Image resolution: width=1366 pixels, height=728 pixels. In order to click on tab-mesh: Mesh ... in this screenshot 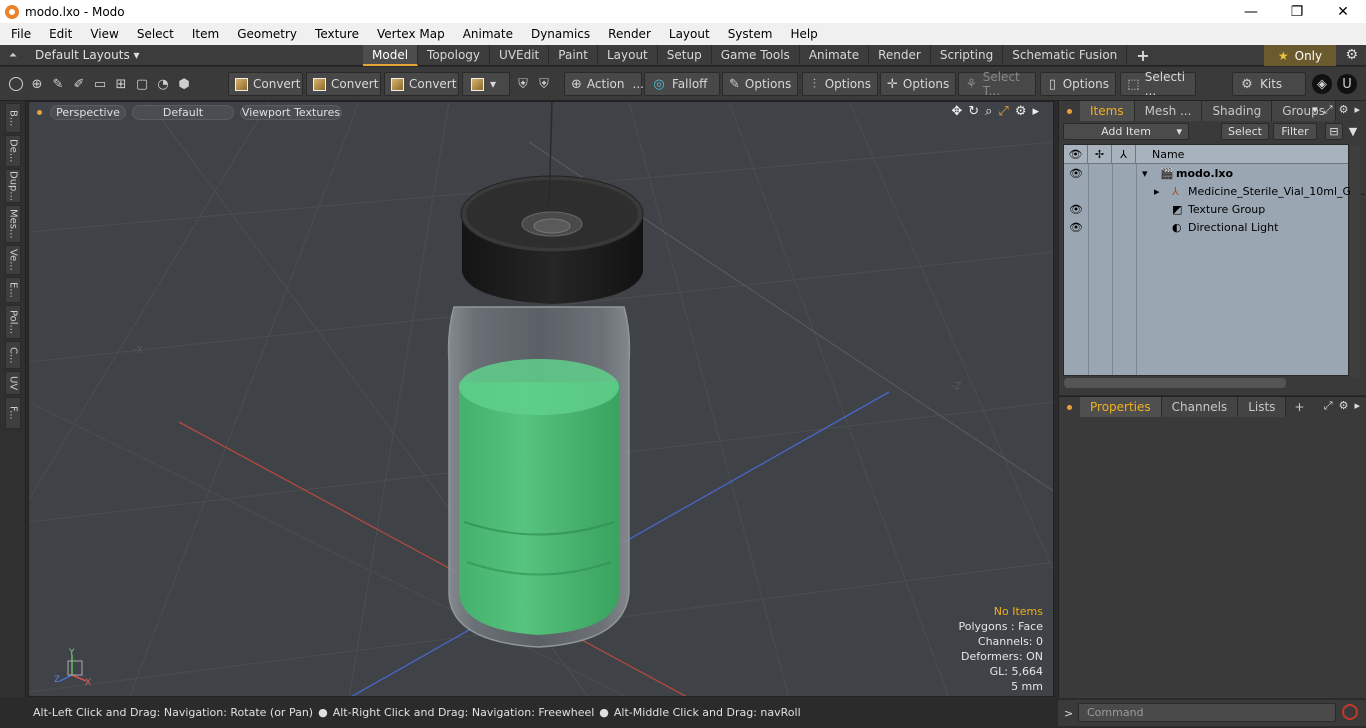, I will do `click(1168, 111)`.